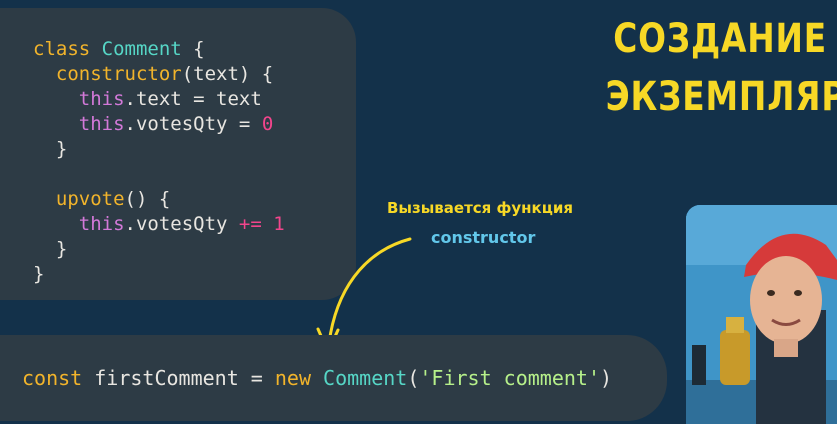 The width and height of the screenshot is (837, 424). I want to click on string-literal: 'First comment', so click(509, 378).